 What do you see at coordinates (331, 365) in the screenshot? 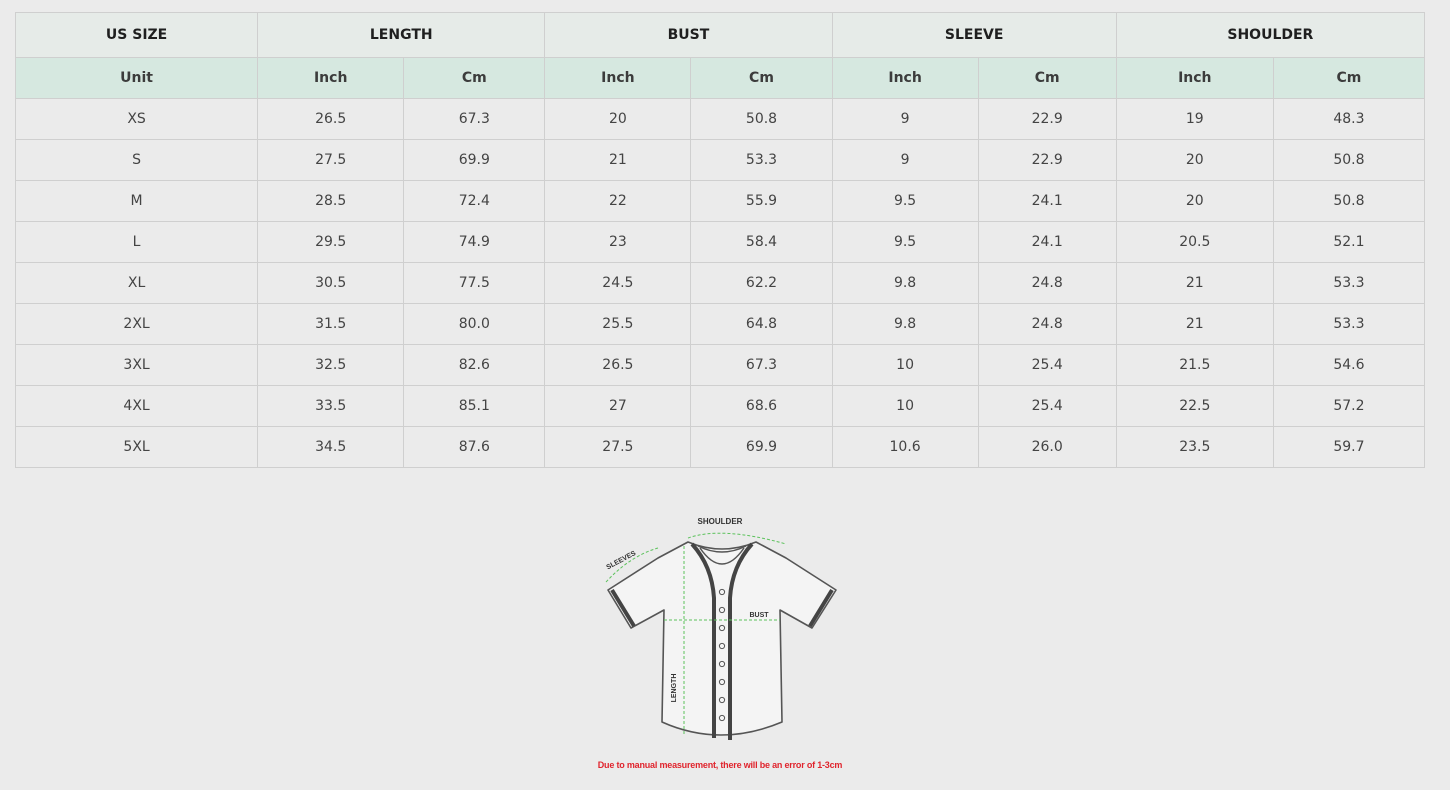
I see `cell-length-inch: 32.5` at bounding box center [331, 365].